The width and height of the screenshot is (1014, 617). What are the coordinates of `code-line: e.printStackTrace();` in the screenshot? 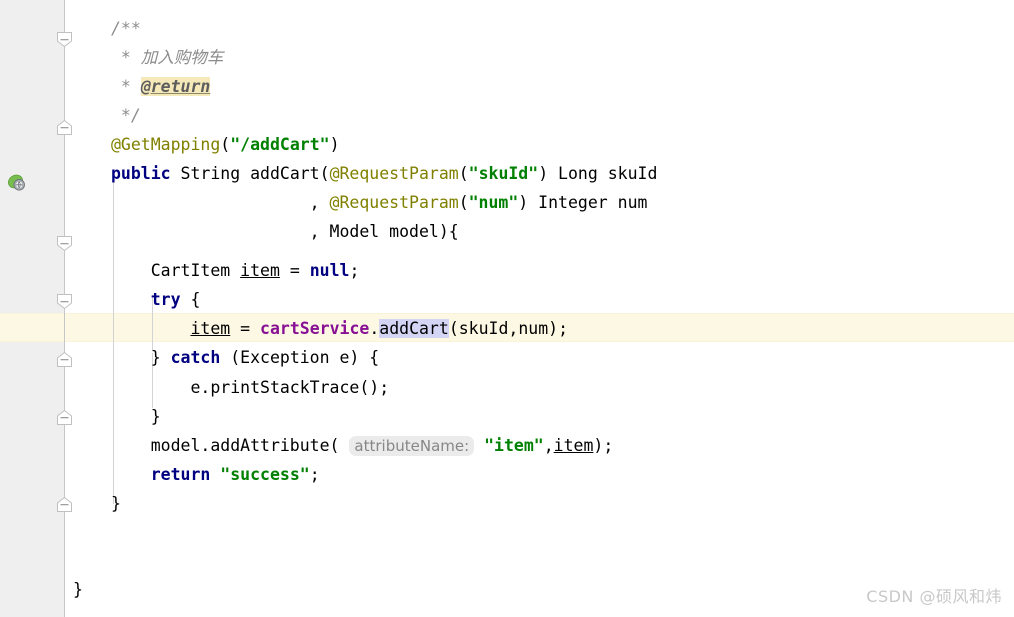 It's located at (250, 387).